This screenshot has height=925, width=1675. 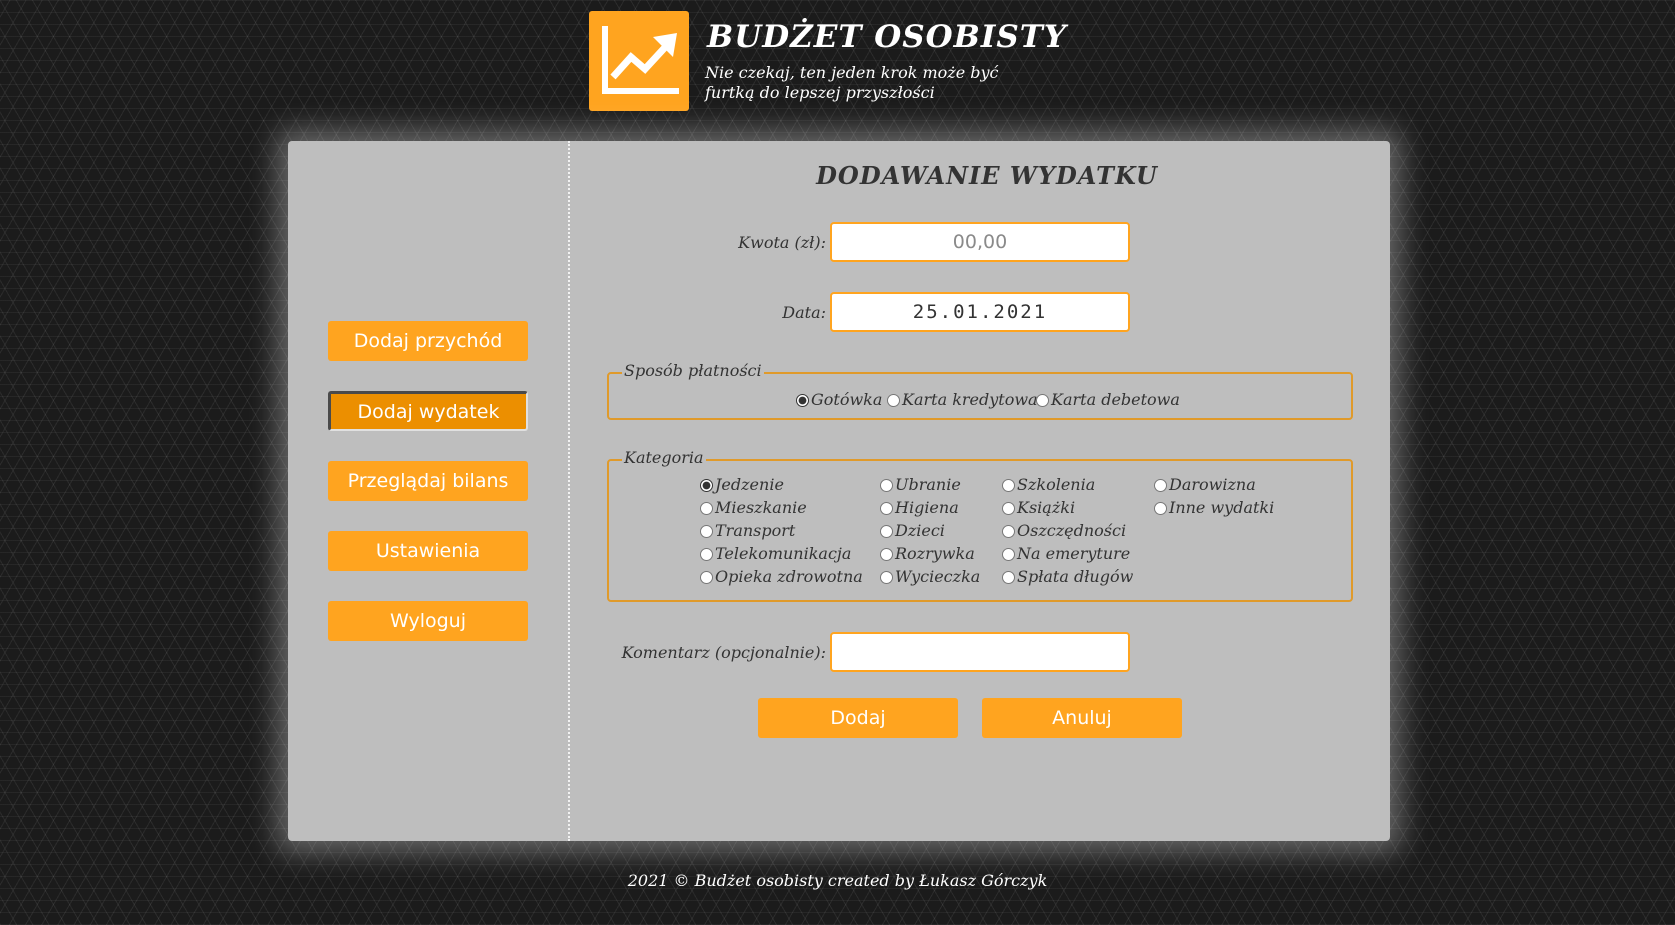 What do you see at coordinates (980, 242) in the screenshot?
I see `amount-input` at bounding box center [980, 242].